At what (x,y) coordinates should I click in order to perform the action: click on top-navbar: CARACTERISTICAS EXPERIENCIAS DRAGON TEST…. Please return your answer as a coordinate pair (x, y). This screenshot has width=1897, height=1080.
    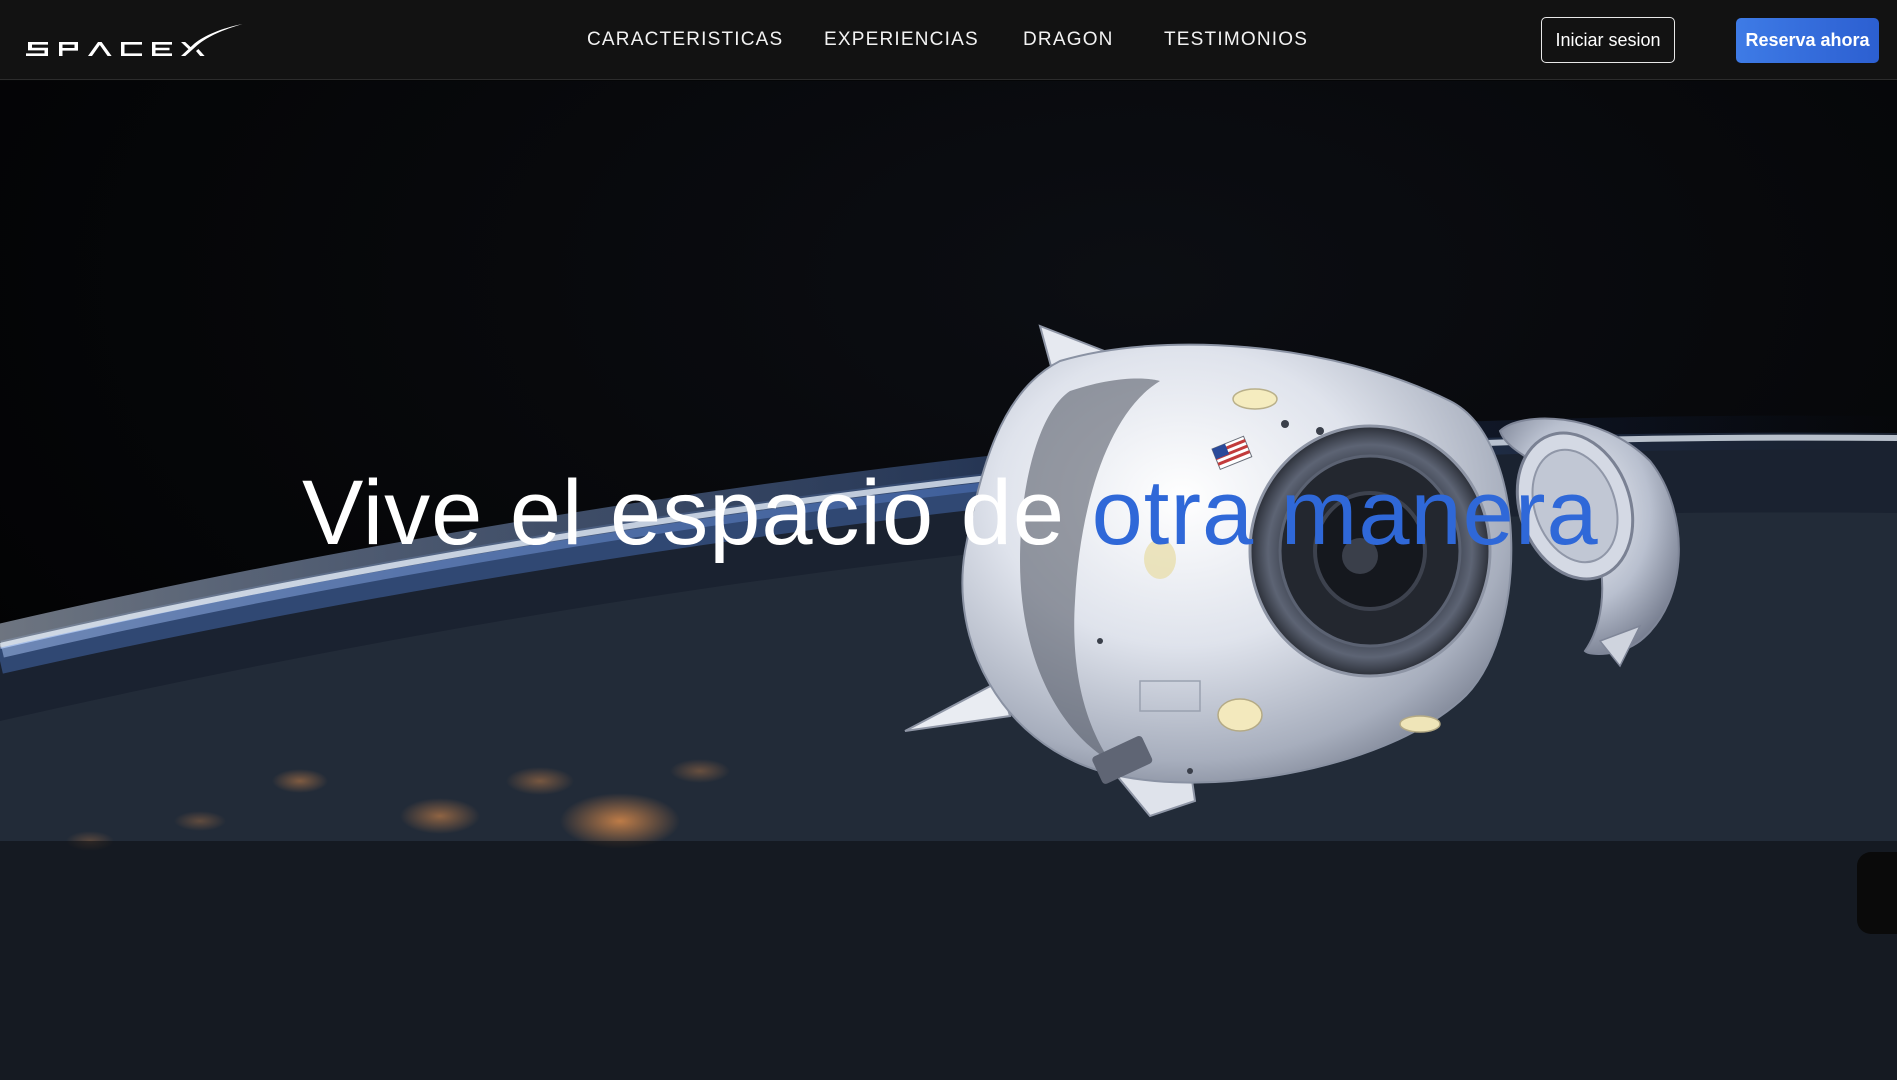
    Looking at the image, I should click on (948, 40).